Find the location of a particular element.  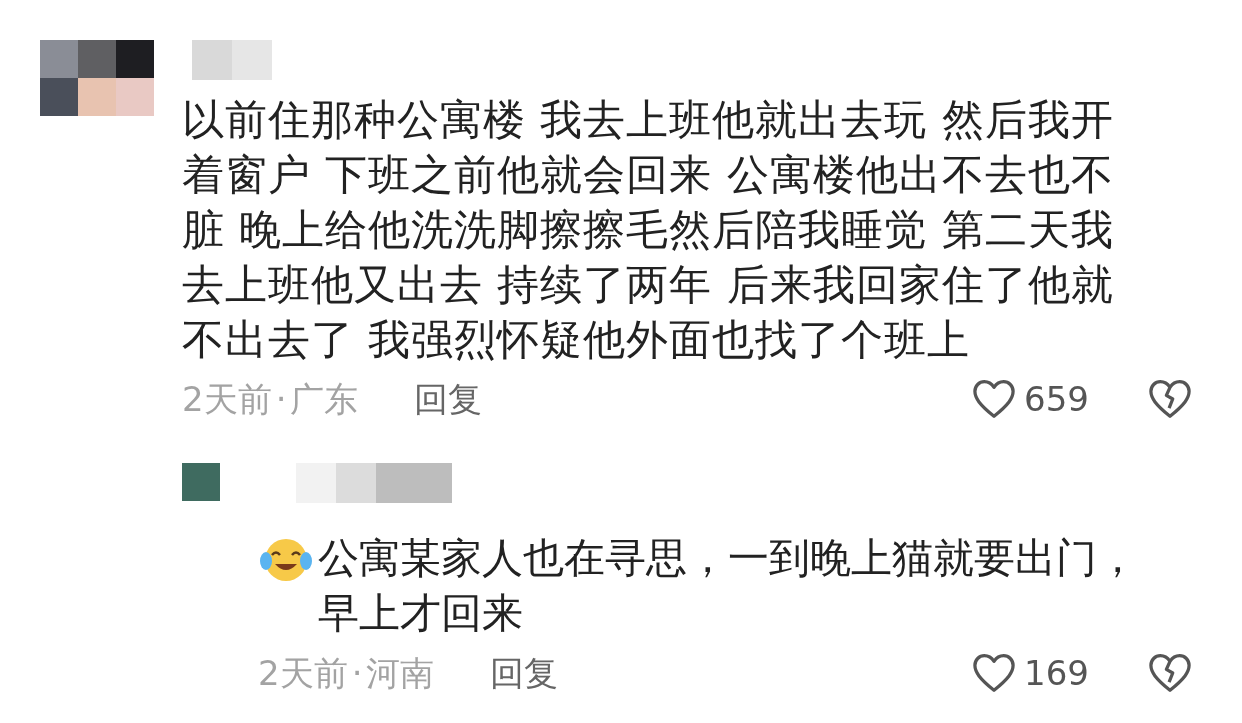

reply-text: 公寓某家人也在寻思，一到晚上猫就要出门，早上才回来 is located at coordinates (728, 586).